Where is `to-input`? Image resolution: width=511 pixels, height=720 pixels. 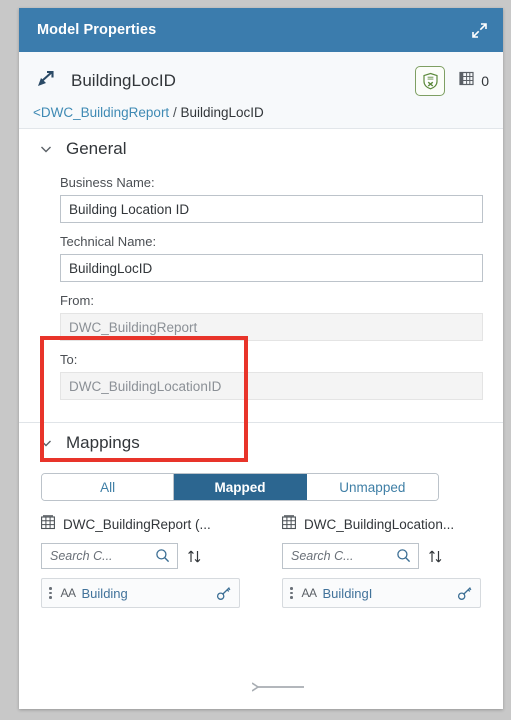 to-input is located at coordinates (271, 386).